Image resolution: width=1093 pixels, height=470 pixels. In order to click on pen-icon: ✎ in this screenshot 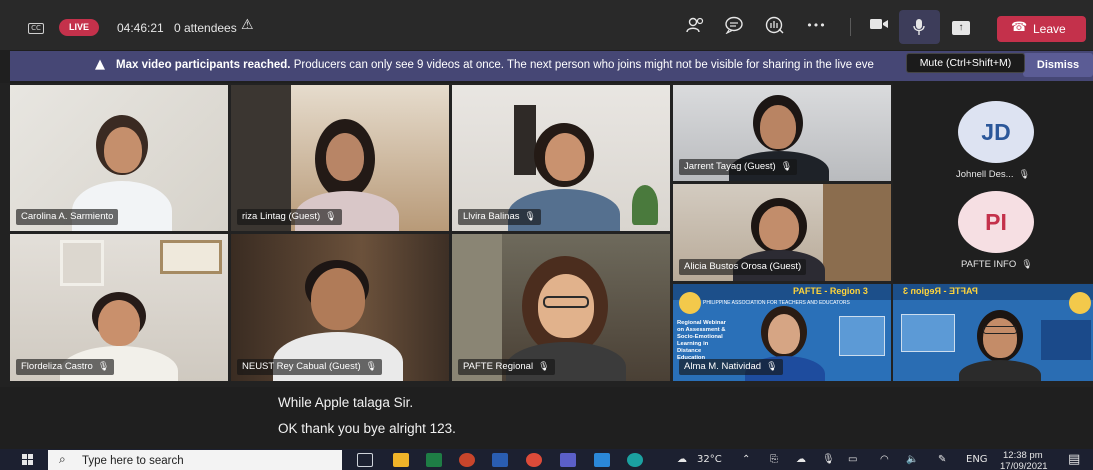, I will do `click(942, 459)`.